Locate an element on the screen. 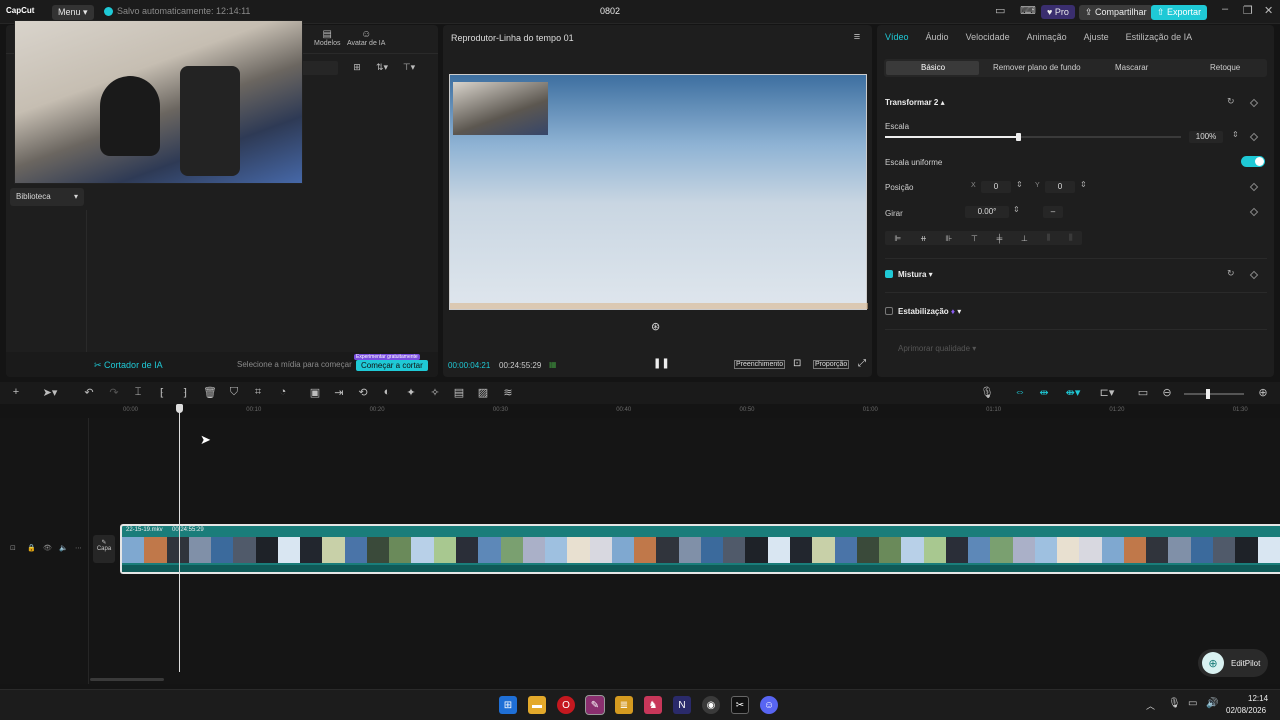 This screenshot has height=720, width=1280. pos-x-stepper-icon: ⇕ is located at coordinates (1019, 184).